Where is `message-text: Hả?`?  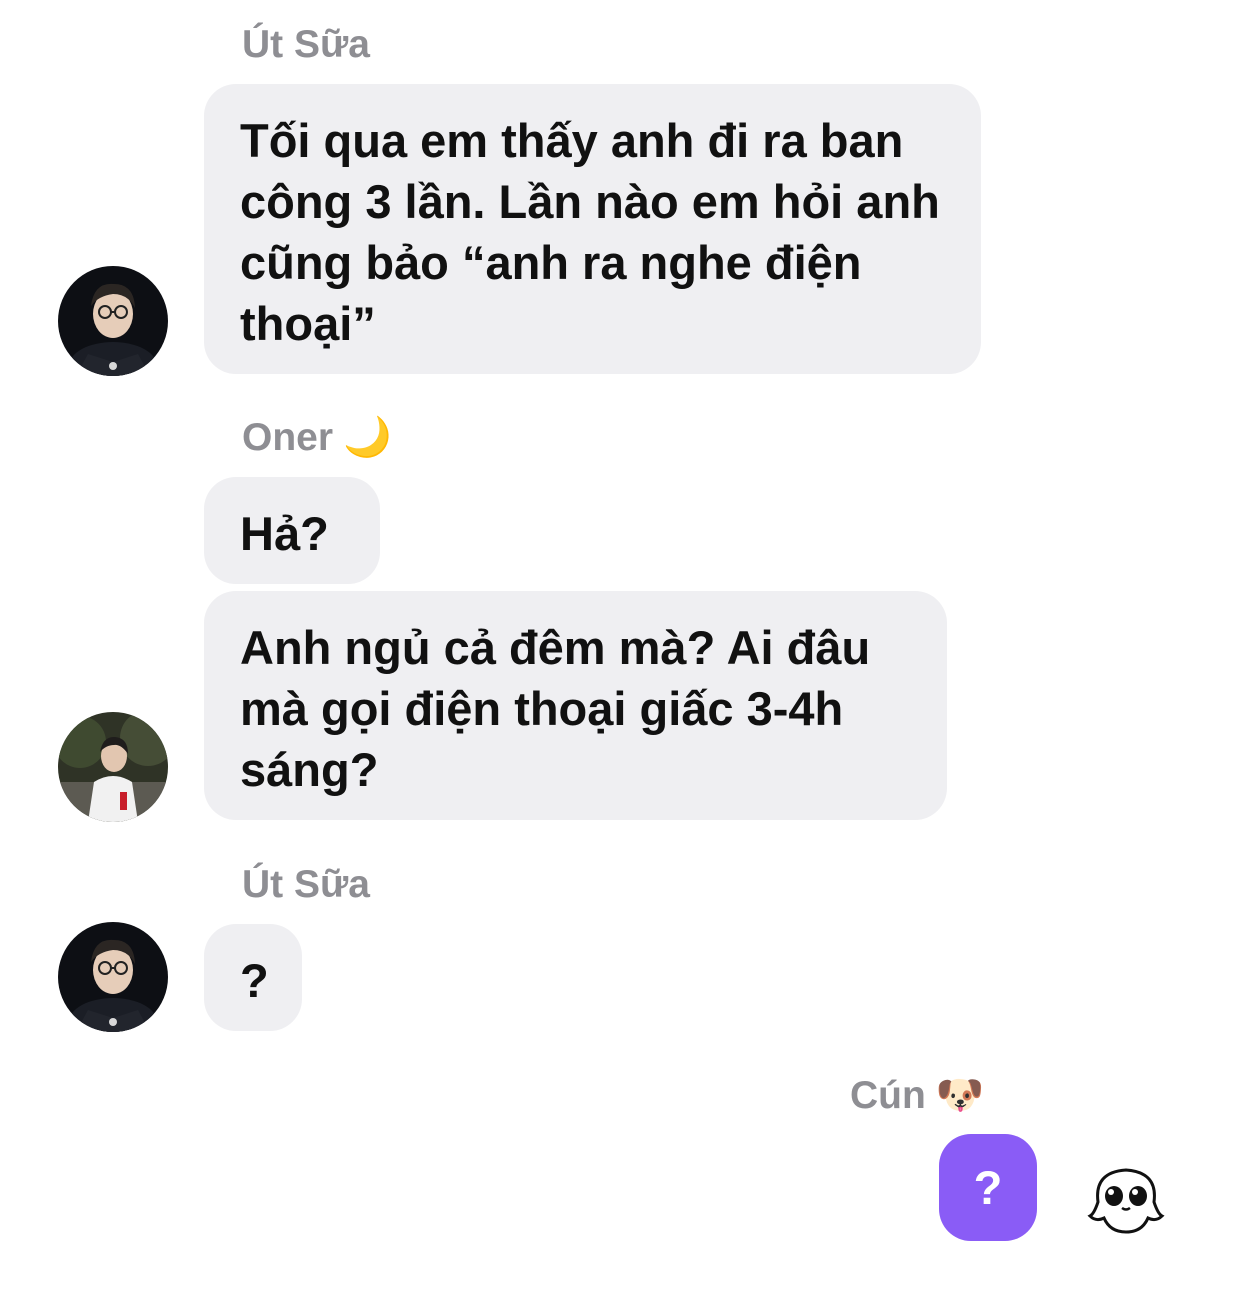
message-text: Hả? is located at coordinates (284, 533).